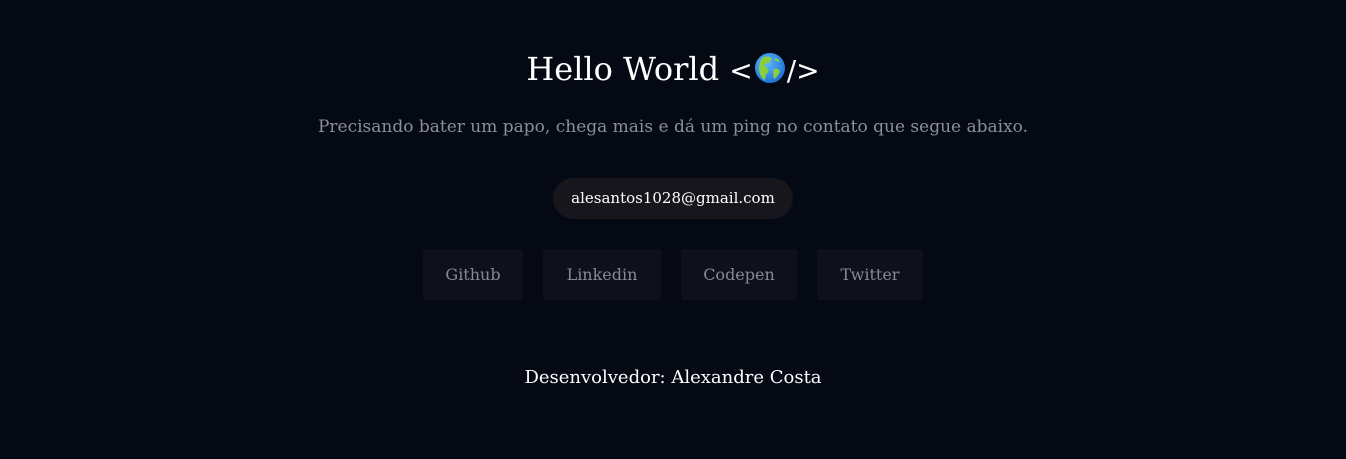  Describe the element at coordinates (473, 274) in the screenshot. I see `github-button: Github` at that location.